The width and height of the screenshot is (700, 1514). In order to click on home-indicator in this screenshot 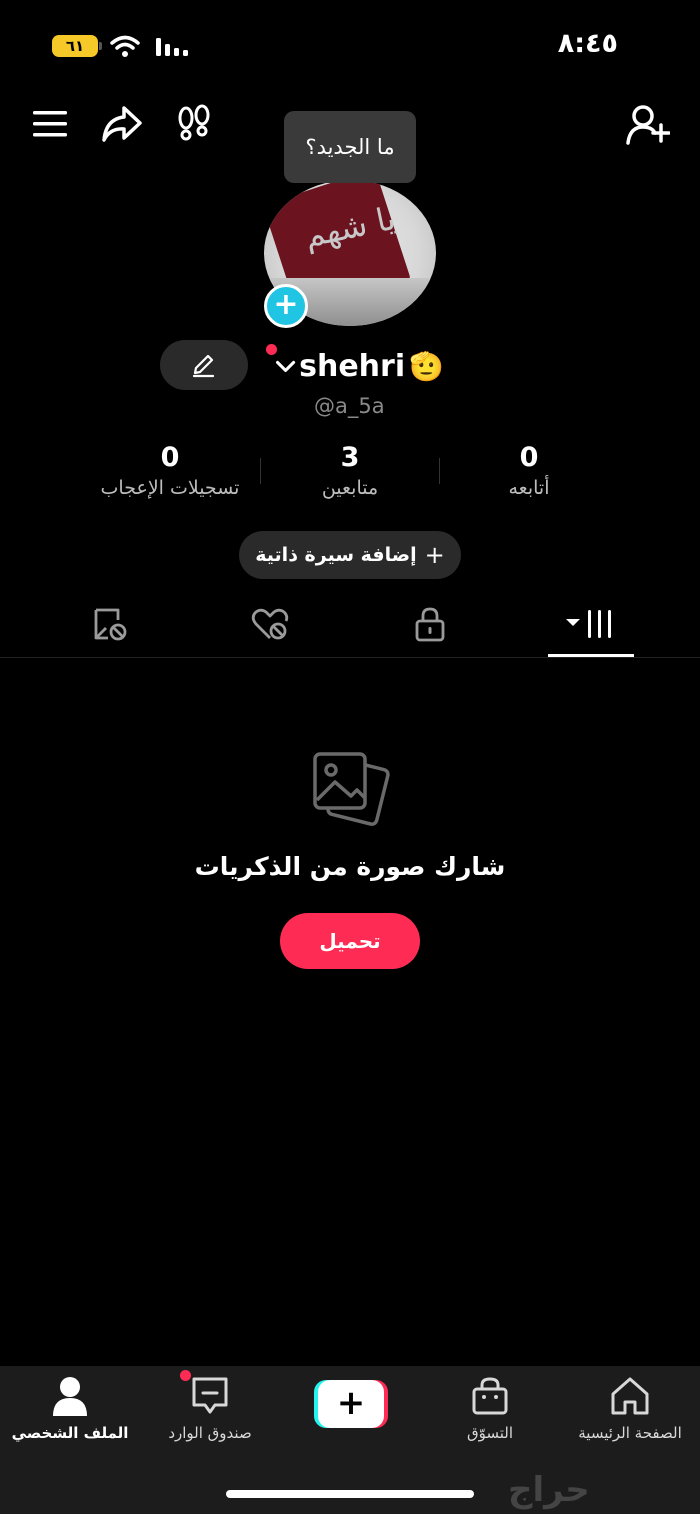, I will do `click(350, 1494)`.